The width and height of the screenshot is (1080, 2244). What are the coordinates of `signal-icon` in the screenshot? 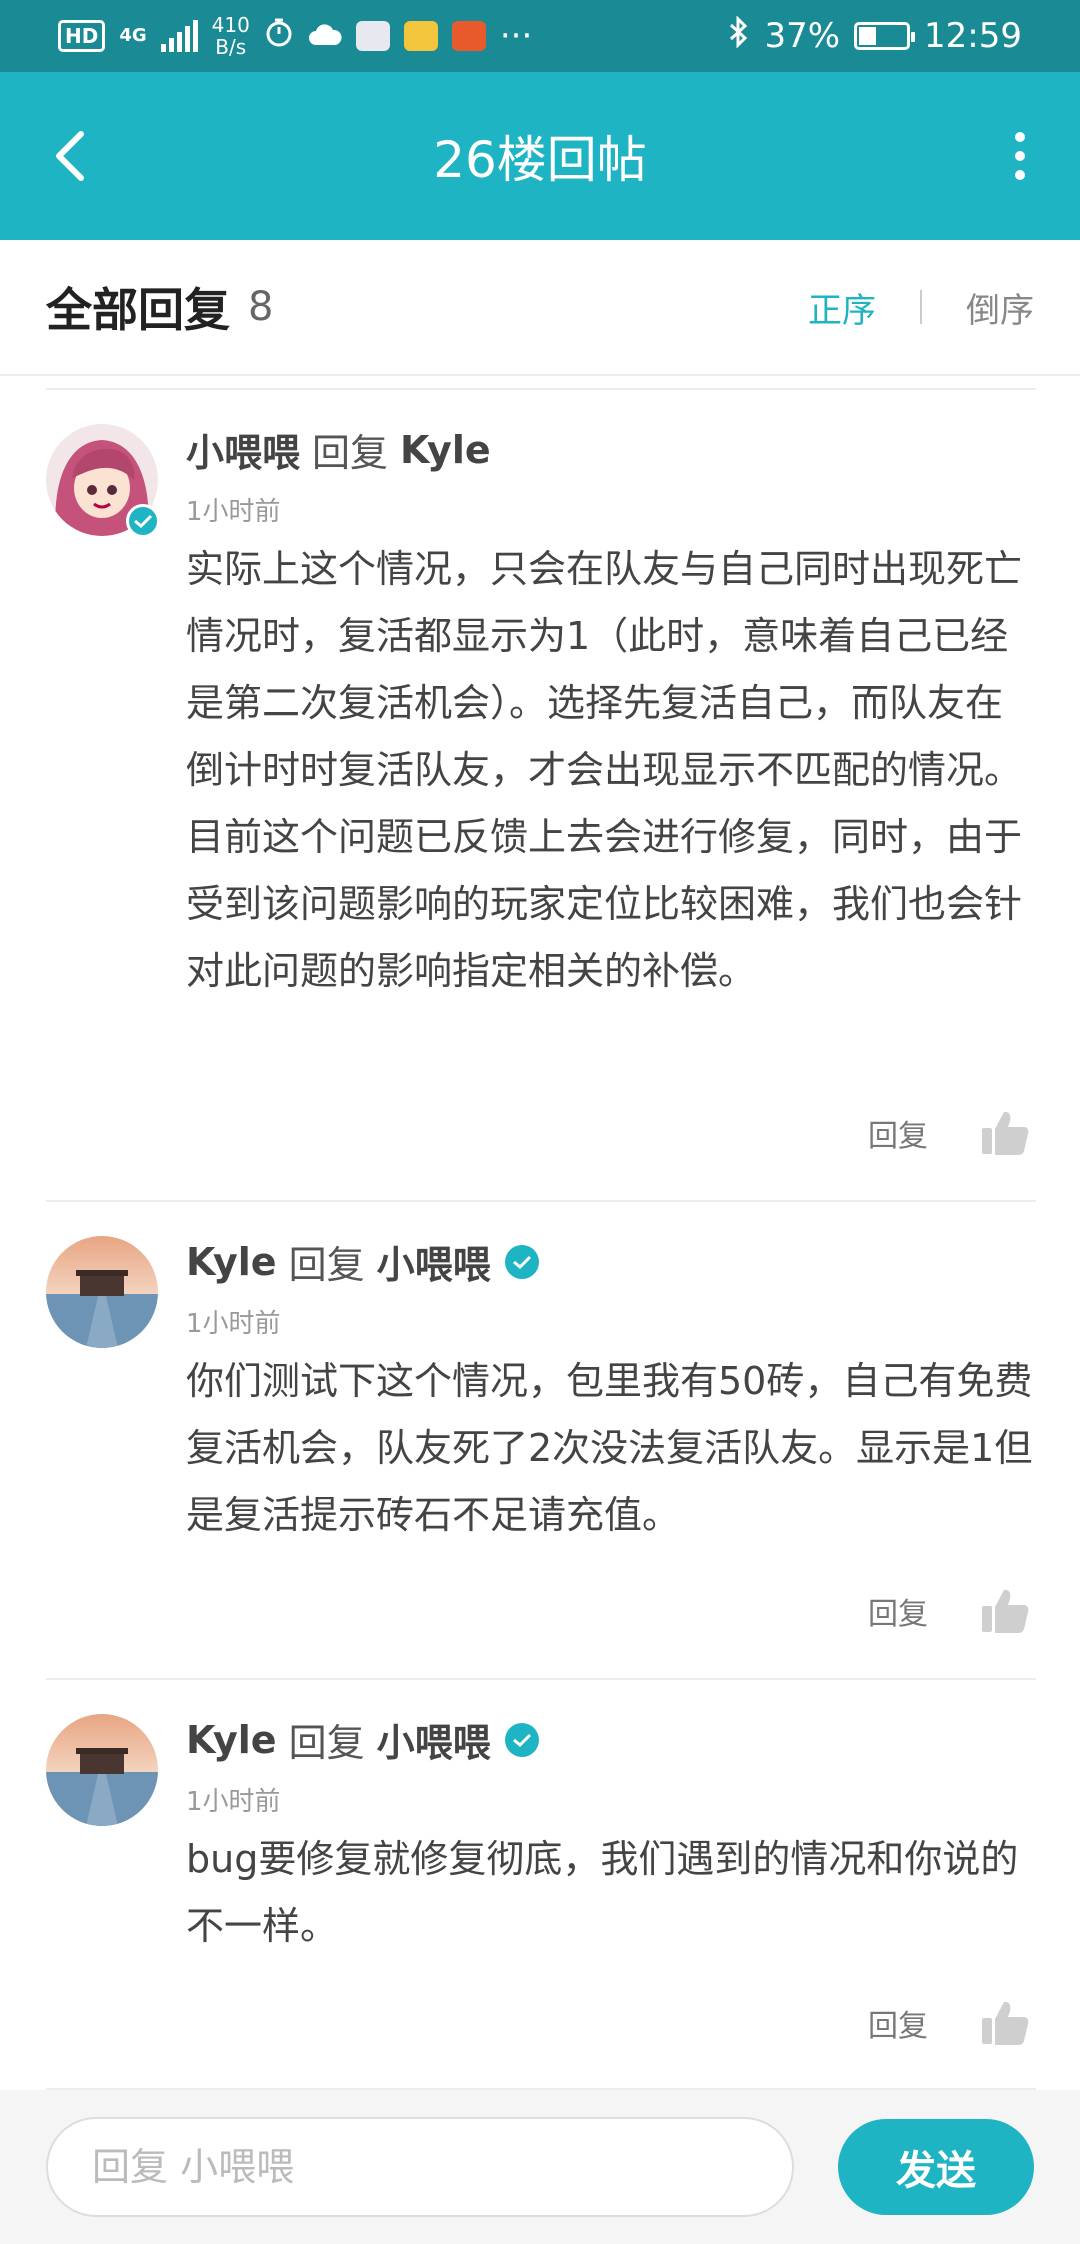 It's located at (179, 36).